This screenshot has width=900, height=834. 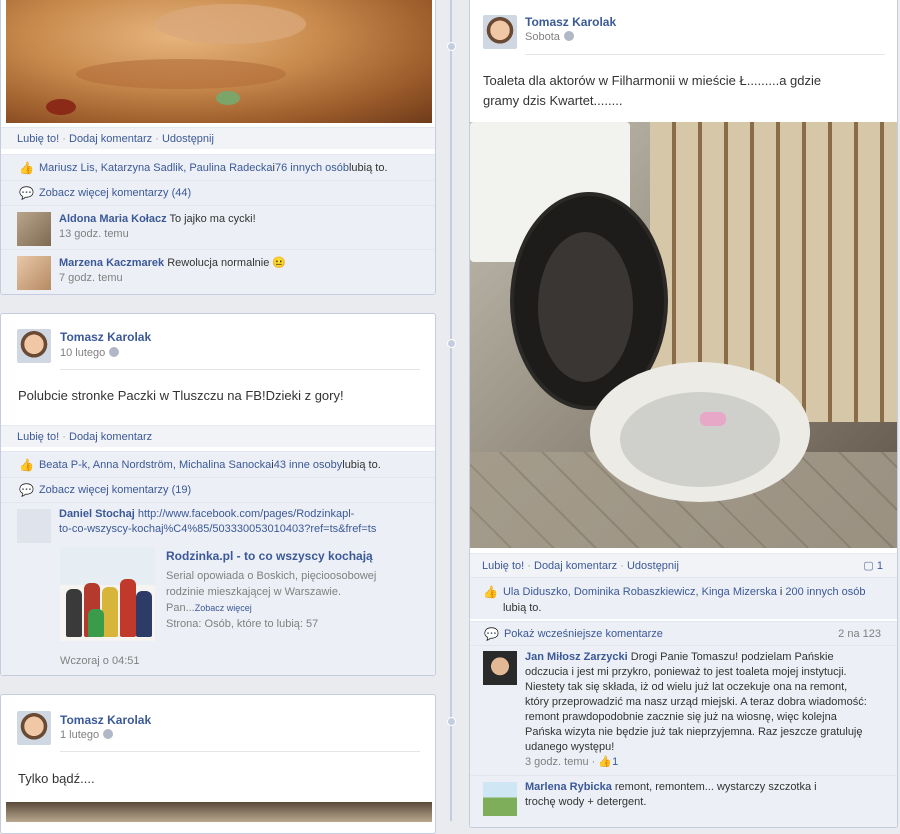 What do you see at coordinates (219, 61) in the screenshot?
I see `post-photo-food` at bounding box center [219, 61].